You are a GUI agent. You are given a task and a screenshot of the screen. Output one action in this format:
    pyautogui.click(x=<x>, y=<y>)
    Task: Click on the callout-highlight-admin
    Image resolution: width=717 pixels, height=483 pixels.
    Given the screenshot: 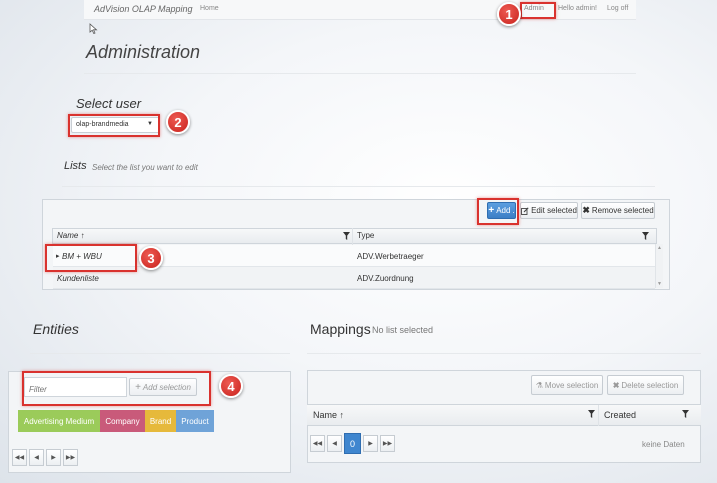 What is the action you would take?
    pyautogui.click(x=538, y=10)
    